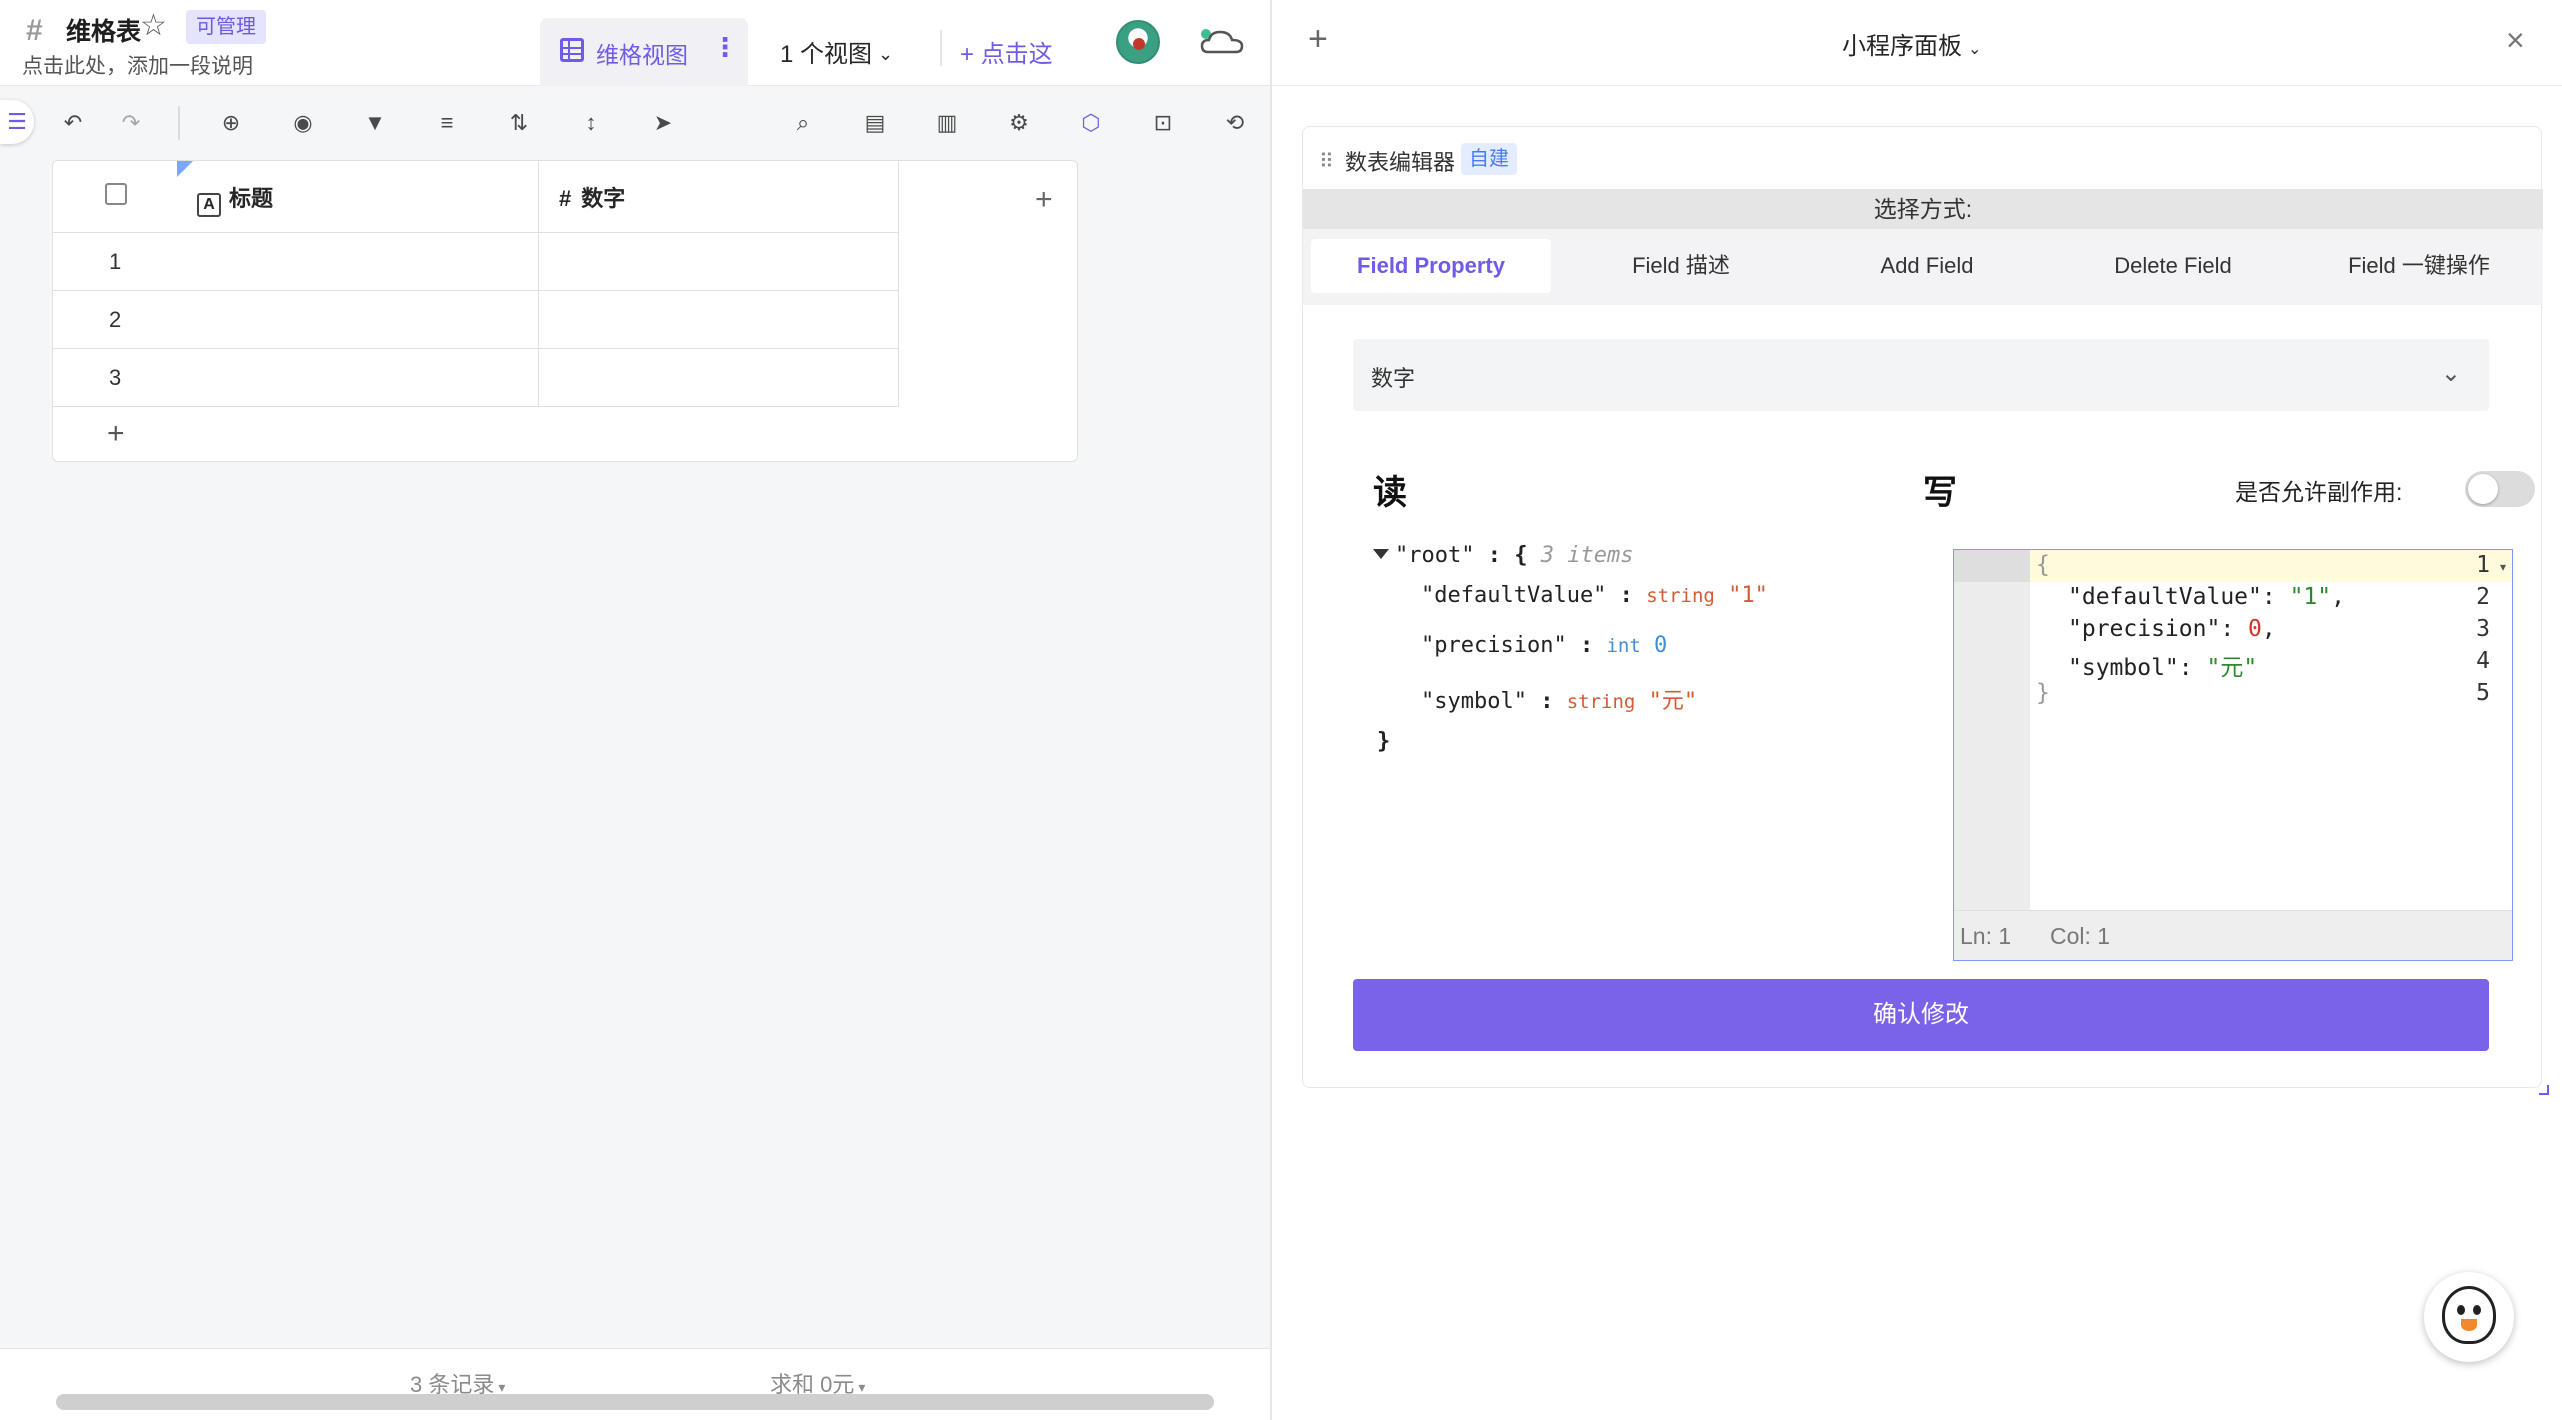  What do you see at coordinates (115, 319) in the screenshot?
I see `row-number: 2` at bounding box center [115, 319].